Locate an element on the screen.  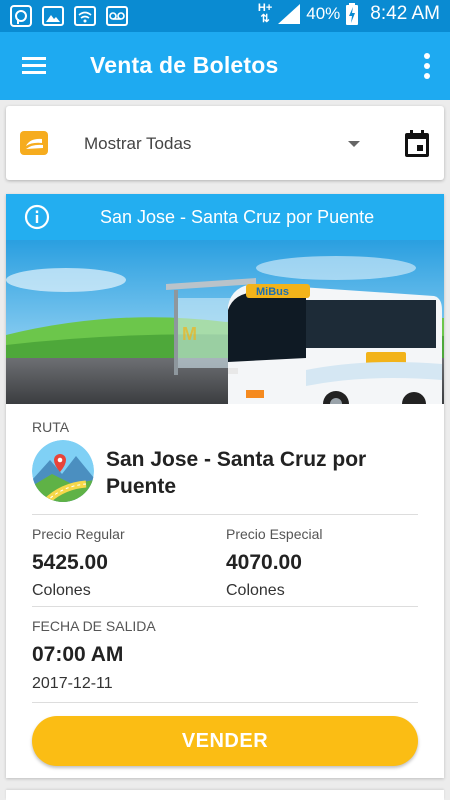
image-notification-icon is located at coordinates (53, 16).